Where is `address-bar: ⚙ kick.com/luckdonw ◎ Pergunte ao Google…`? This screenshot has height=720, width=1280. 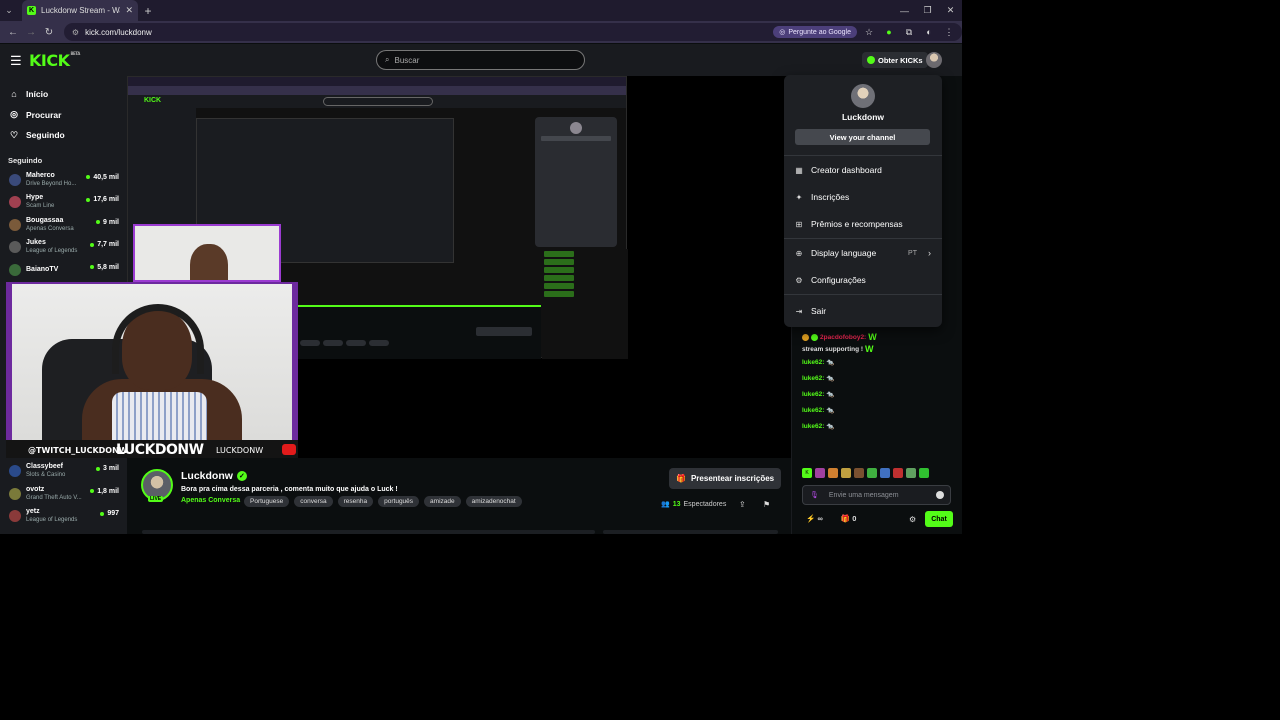 address-bar: ⚙ kick.com/luckdonw ◎ Pergunte ao Google… is located at coordinates (512, 32).